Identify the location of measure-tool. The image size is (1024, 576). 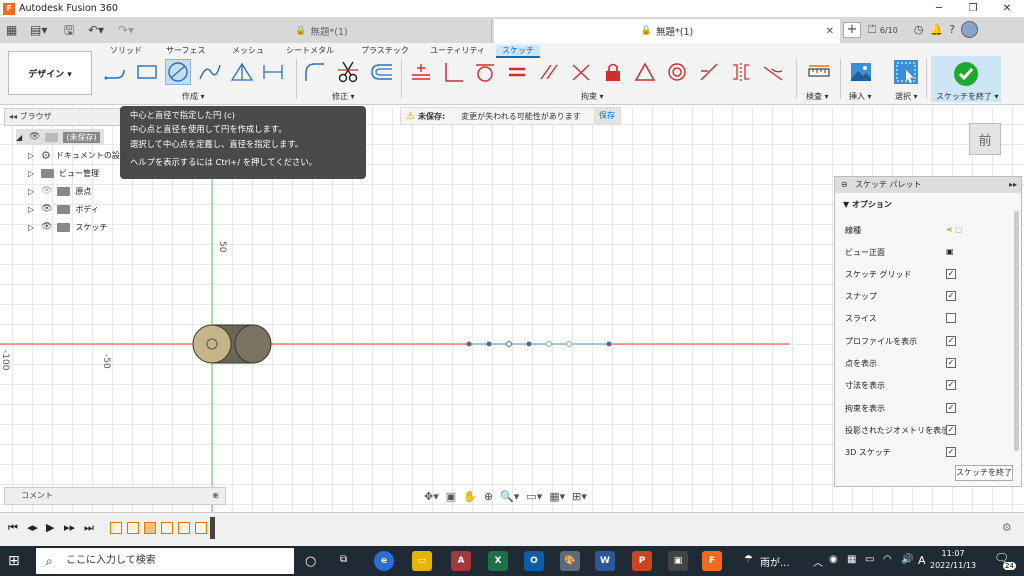
(819, 72).